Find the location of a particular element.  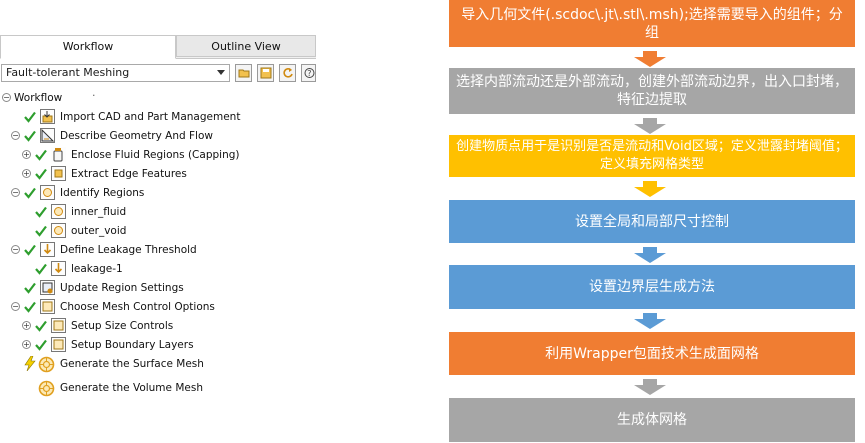

tree-item-volume-mesh: Generate the Volume Mesh is located at coordinates (158, 388).